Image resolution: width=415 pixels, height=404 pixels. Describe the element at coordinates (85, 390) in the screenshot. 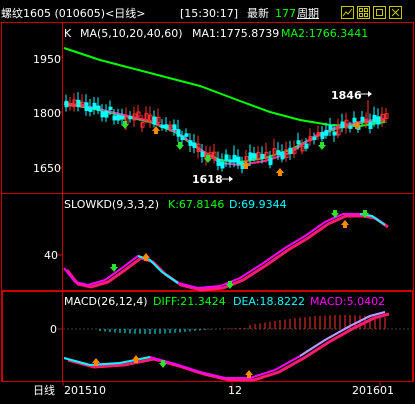

I see `date-tick-label: 201510` at that location.